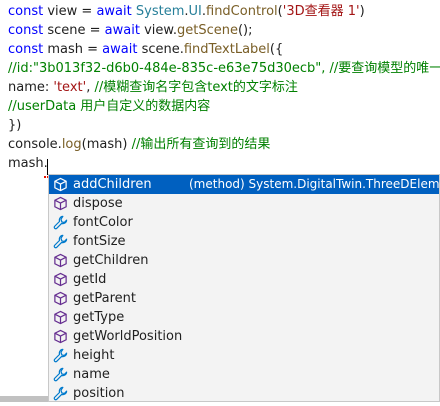 The width and height of the screenshot is (440, 406). Describe the element at coordinates (15, 125) in the screenshot. I see `code-line-7: })` at that location.